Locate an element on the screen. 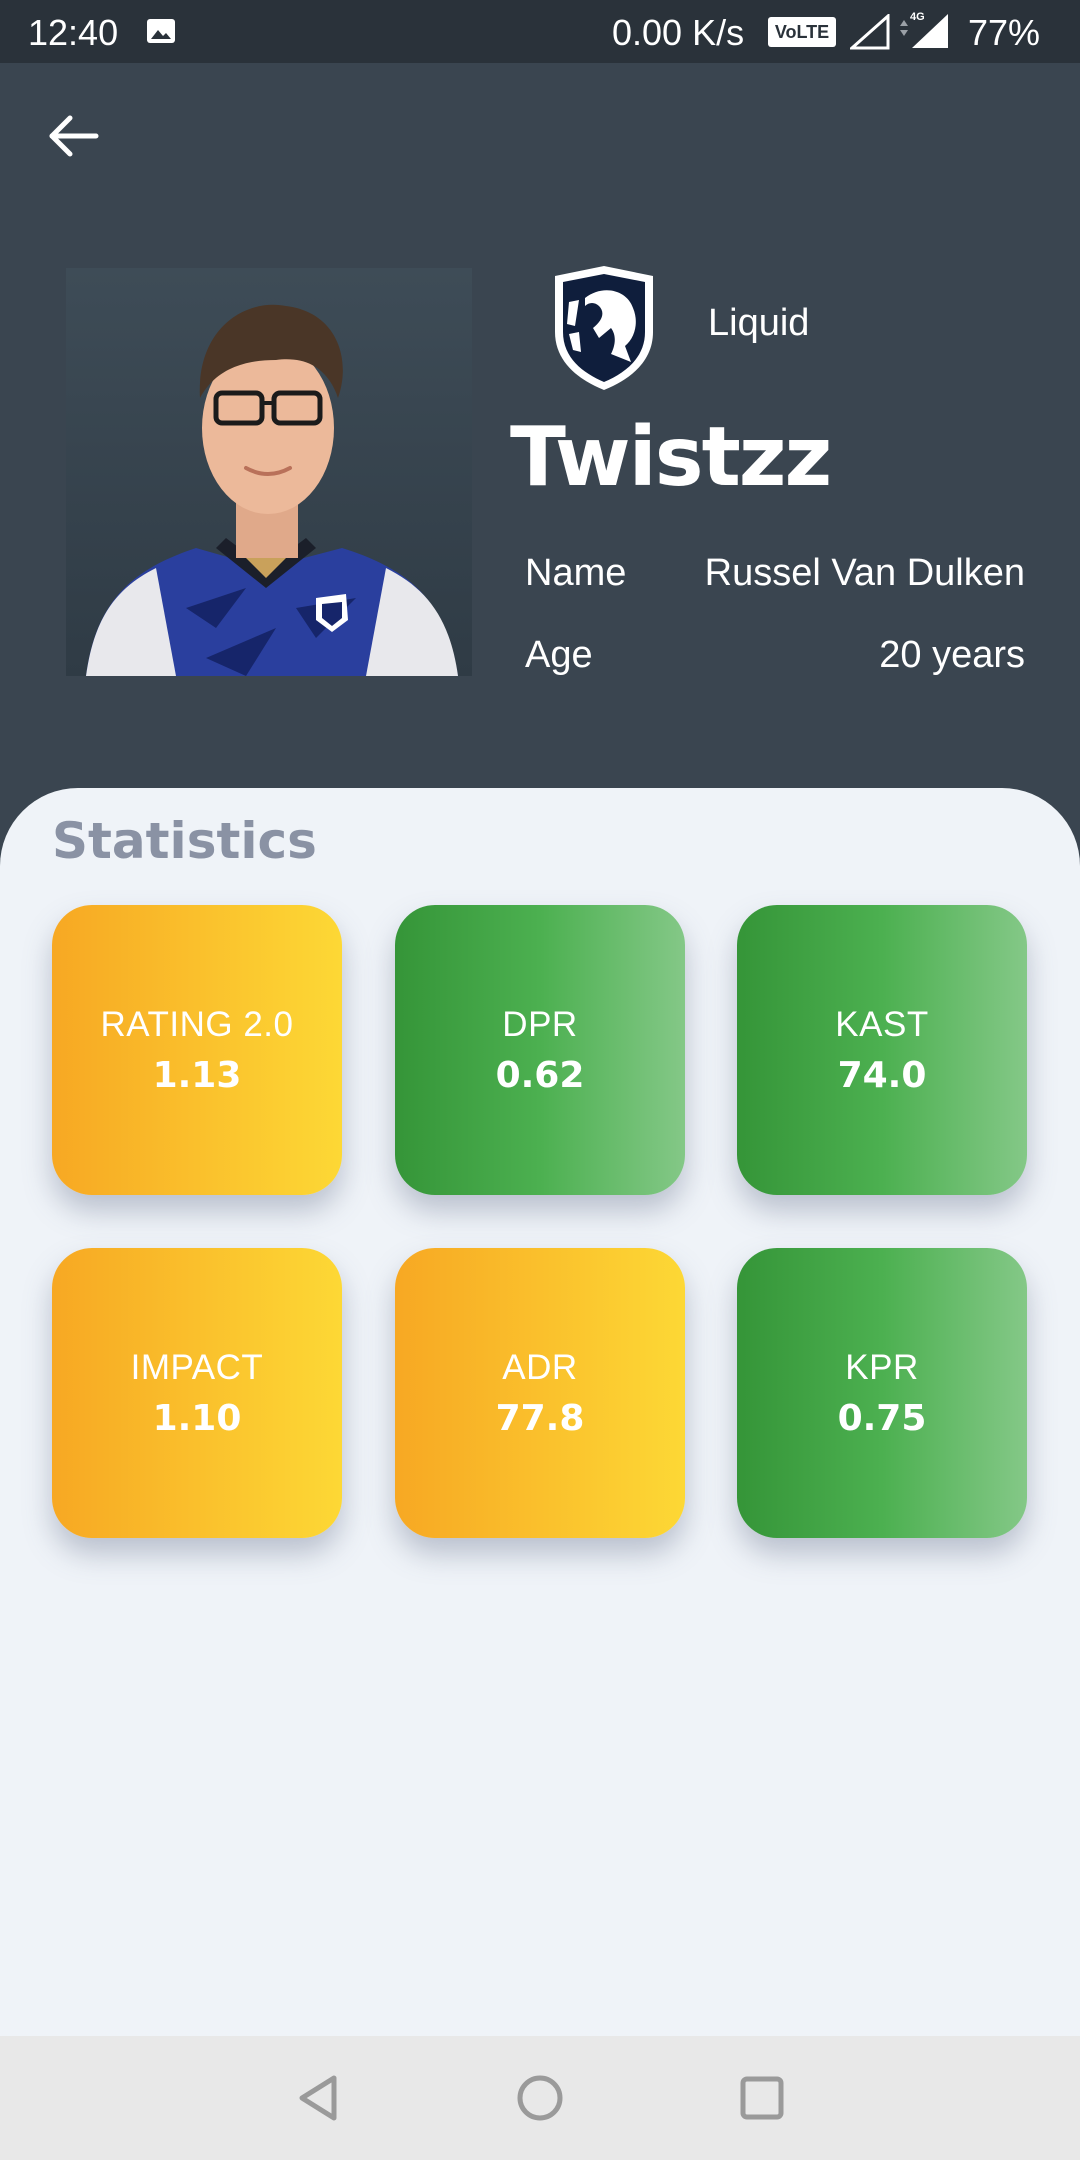 The width and height of the screenshot is (1080, 2160). battery-level: 77% is located at coordinates (1004, 32).